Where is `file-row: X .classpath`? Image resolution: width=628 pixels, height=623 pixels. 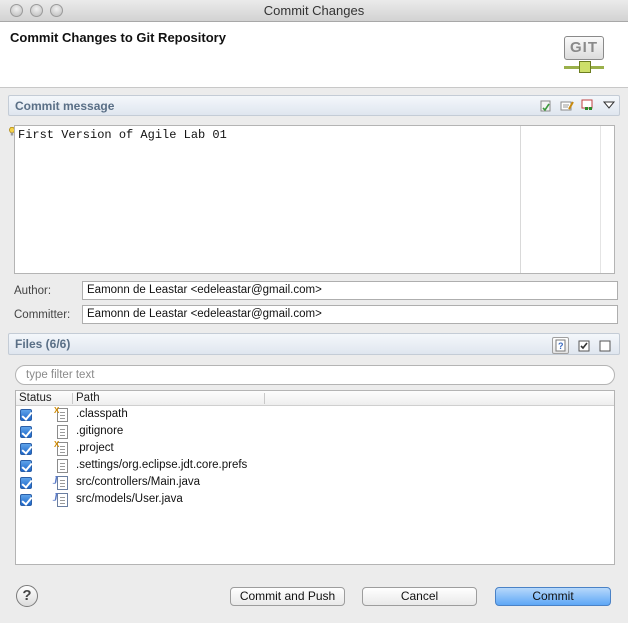
file-row: X .classpath is located at coordinates (315, 415).